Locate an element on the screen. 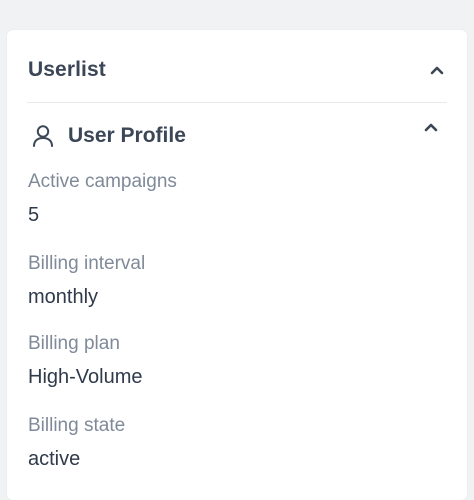 The width and height of the screenshot is (474, 500). field-billing-state: Billing state active is located at coordinates (76, 442).